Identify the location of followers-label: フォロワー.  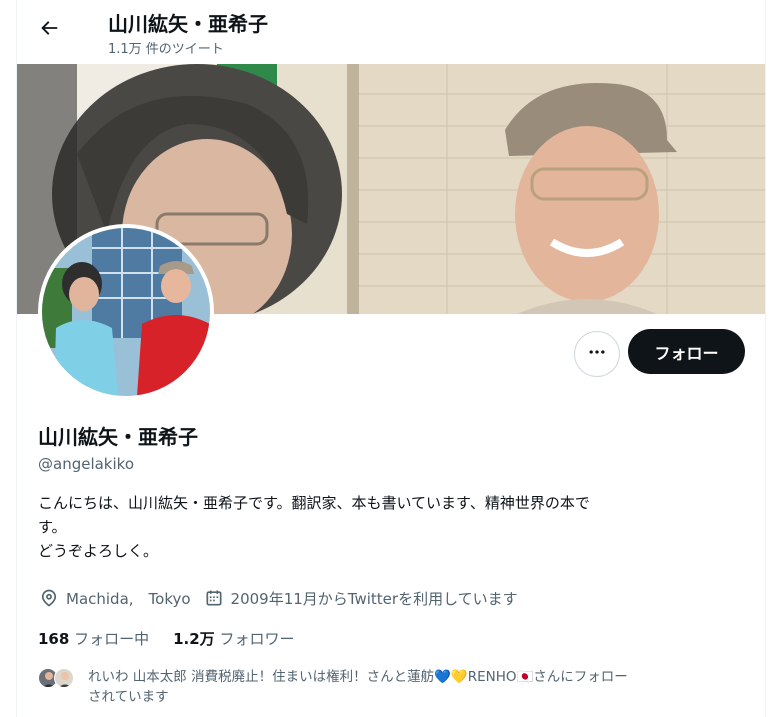
(257, 639).